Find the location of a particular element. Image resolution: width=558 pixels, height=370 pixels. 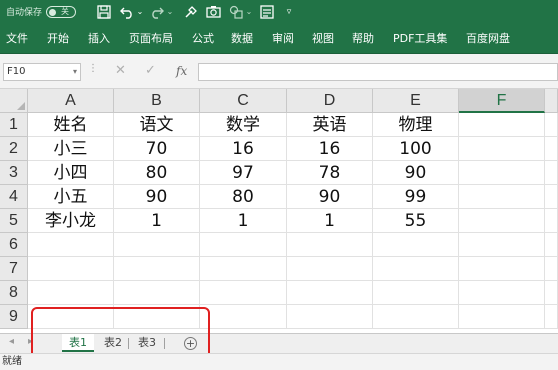

cell-d3: 78 is located at coordinates (330, 173).